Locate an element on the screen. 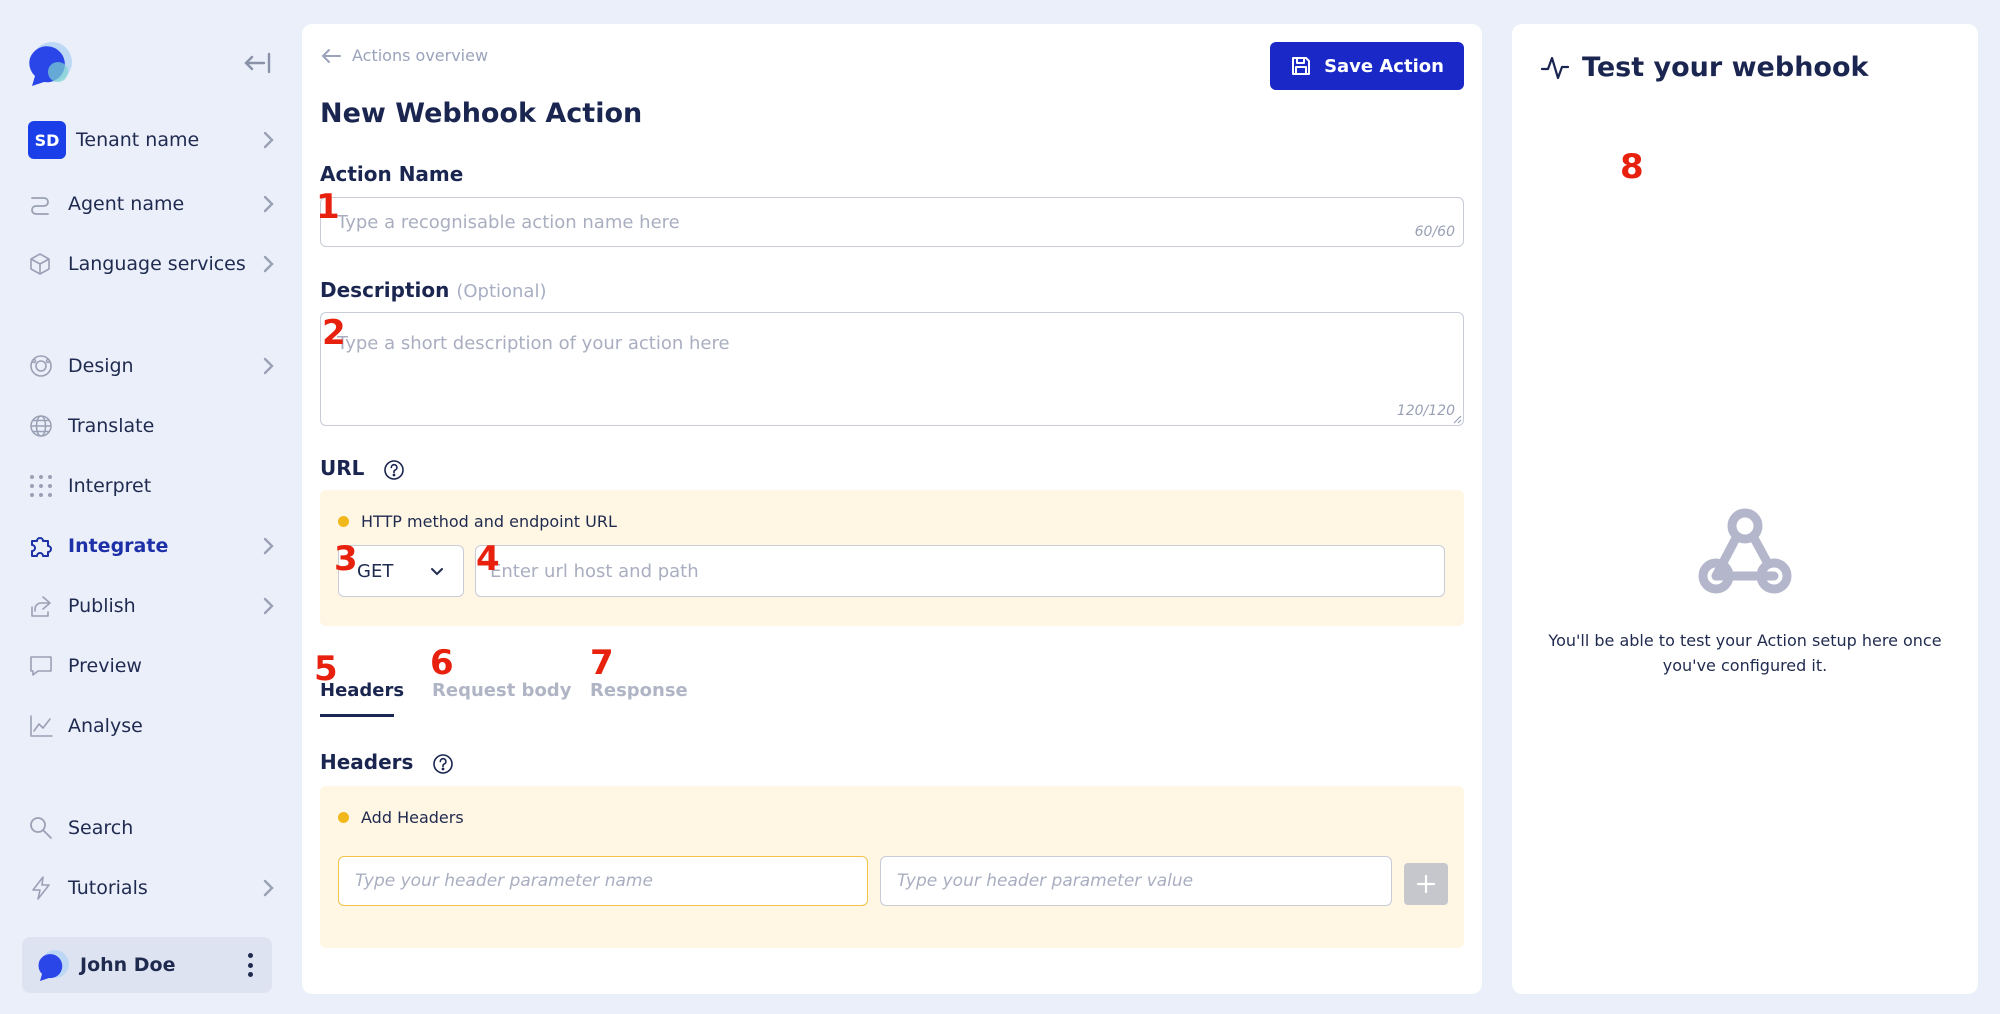 This screenshot has height=1014, width=2000. page-title: New Webhook Action is located at coordinates (481, 113).